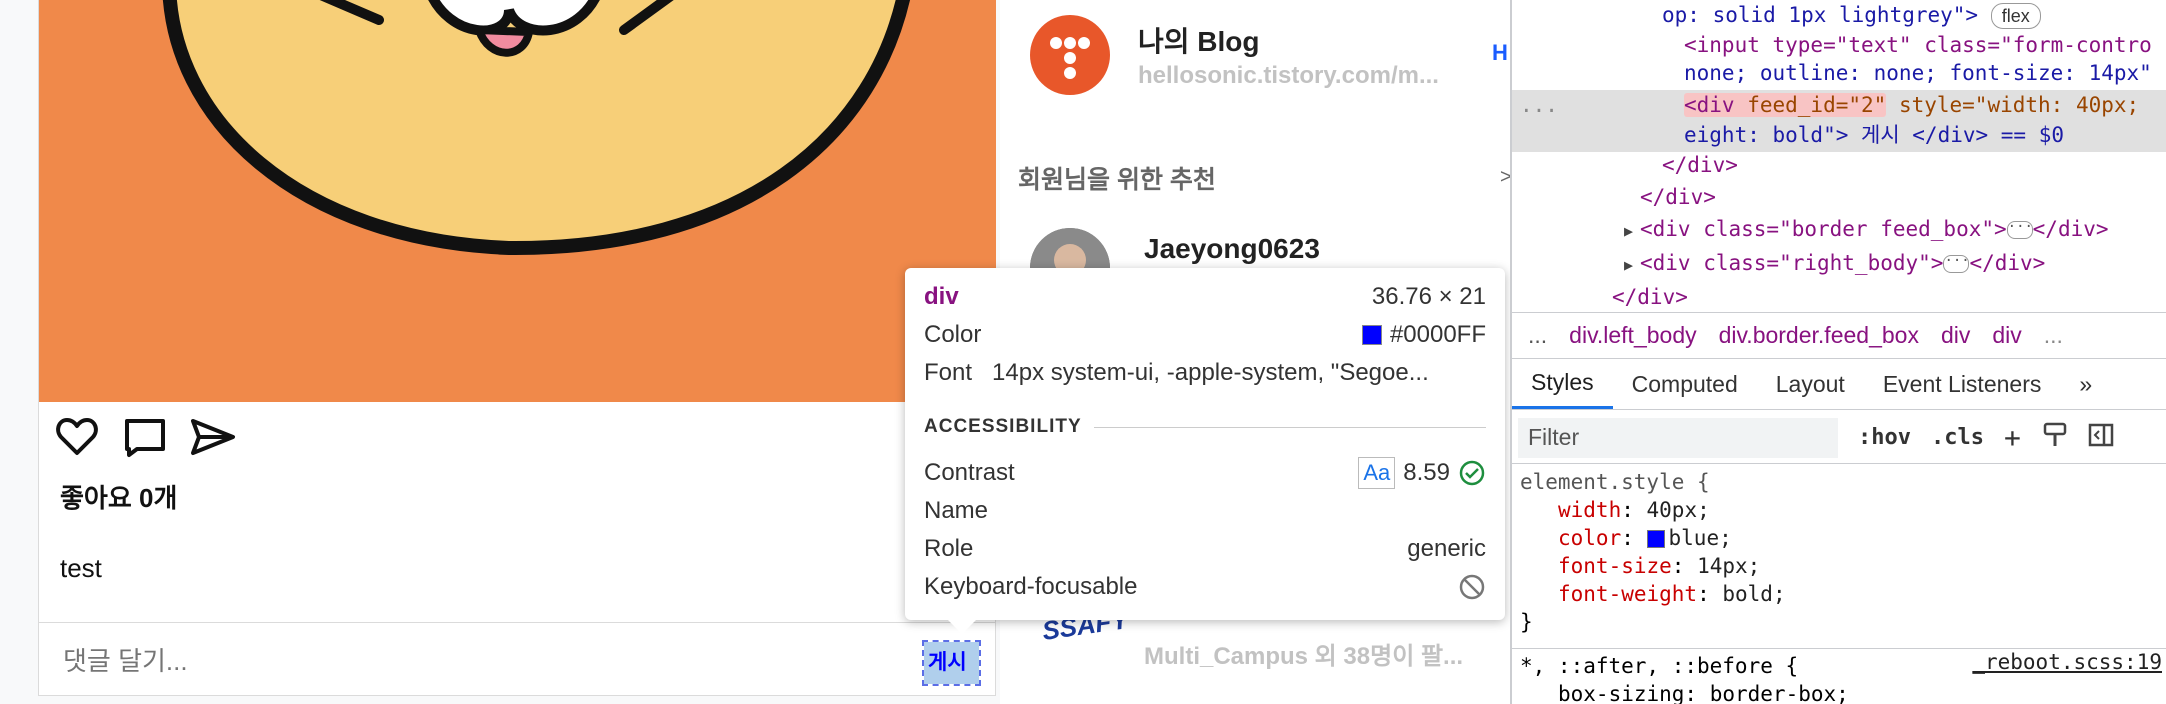 This screenshot has height=704, width=2166. I want to click on tooltip-color-row: Color #0000FF, so click(1205, 335).